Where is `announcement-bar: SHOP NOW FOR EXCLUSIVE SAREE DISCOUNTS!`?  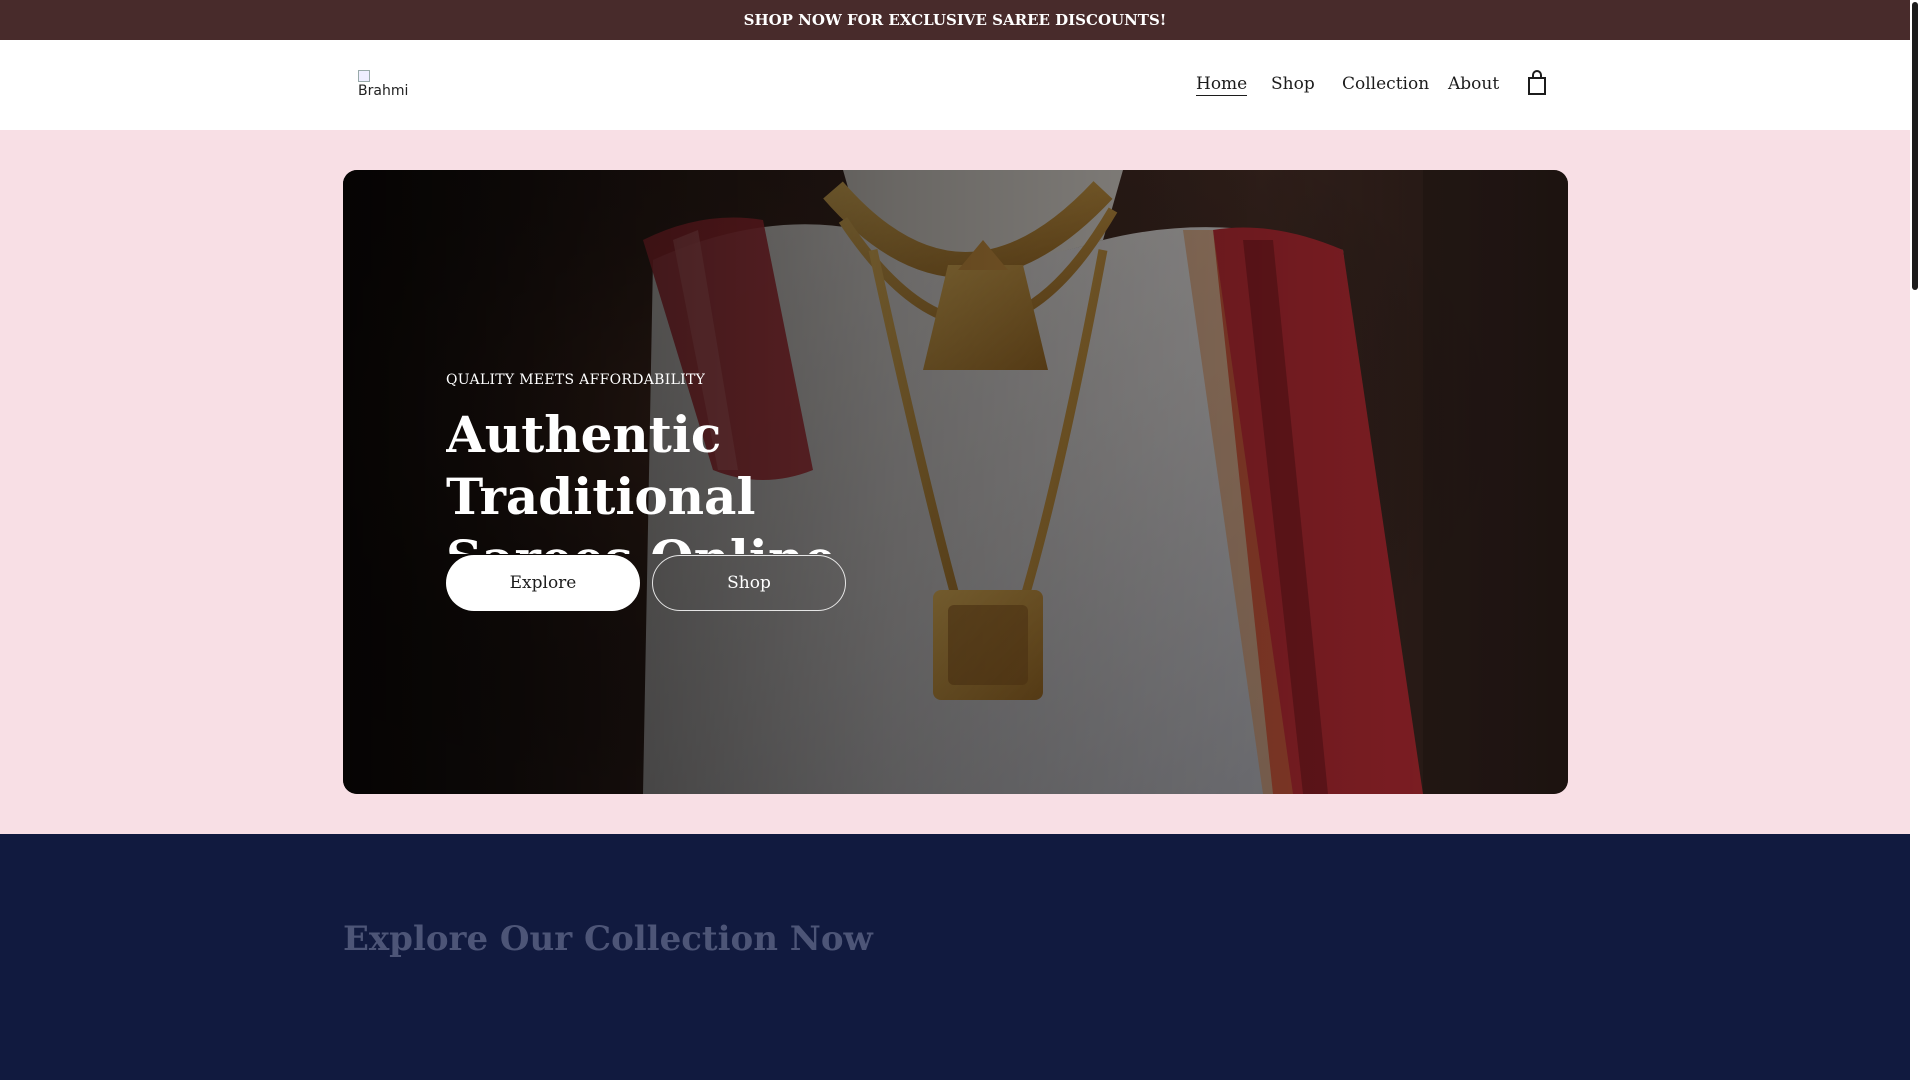
announcement-bar: SHOP NOW FOR EXCLUSIVE SAREE DISCOUNTS! is located at coordinates (955, 20).